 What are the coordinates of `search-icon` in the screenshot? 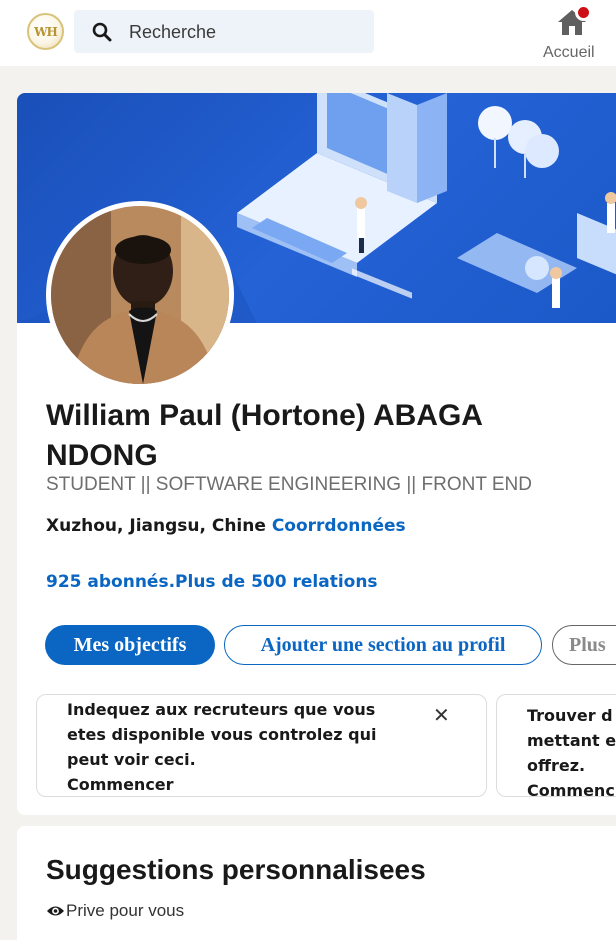 It's located at (102, 32).